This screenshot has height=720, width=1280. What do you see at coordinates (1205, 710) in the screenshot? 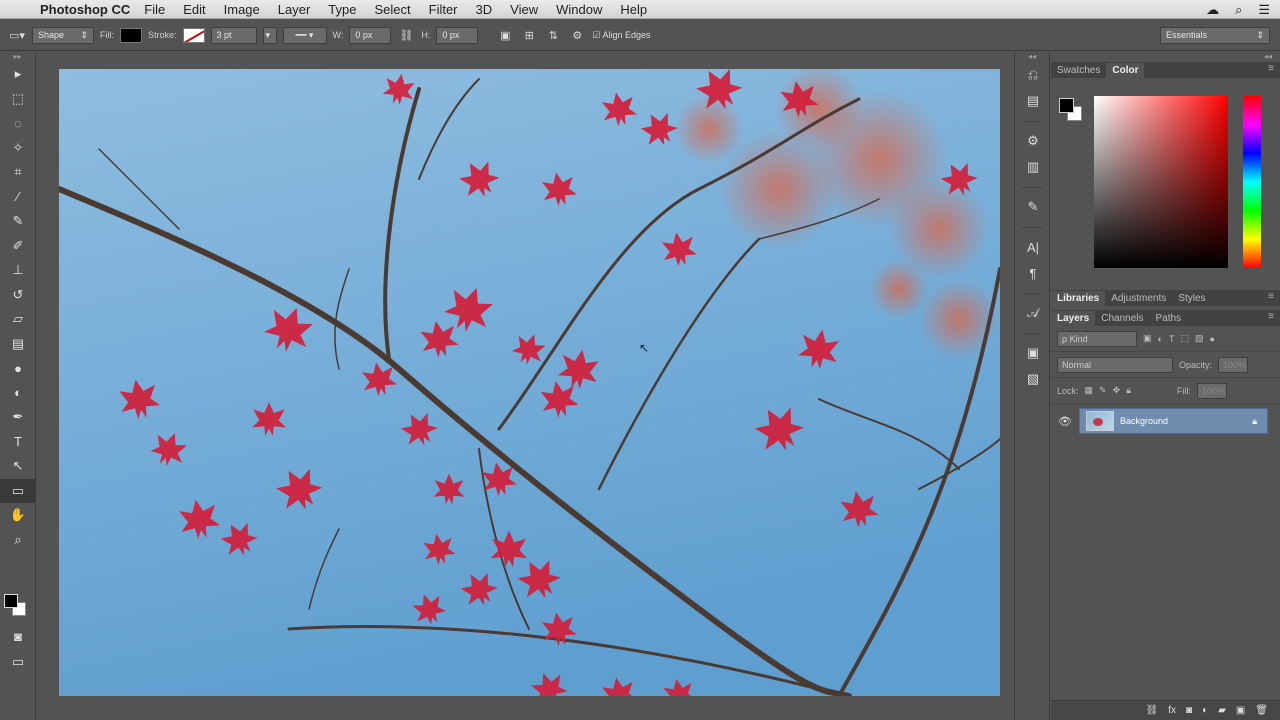
I see `new-adjustment-layer-icon: ◐` at bounding box center [1205, 710].